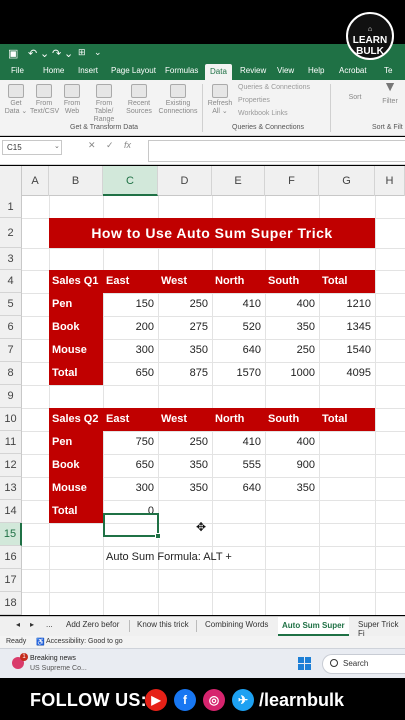 This screenshot has height=720, width=405. Describe the element at coordinates (130, 442) in the screenshot. I see `table2-cell: 750` at that location.